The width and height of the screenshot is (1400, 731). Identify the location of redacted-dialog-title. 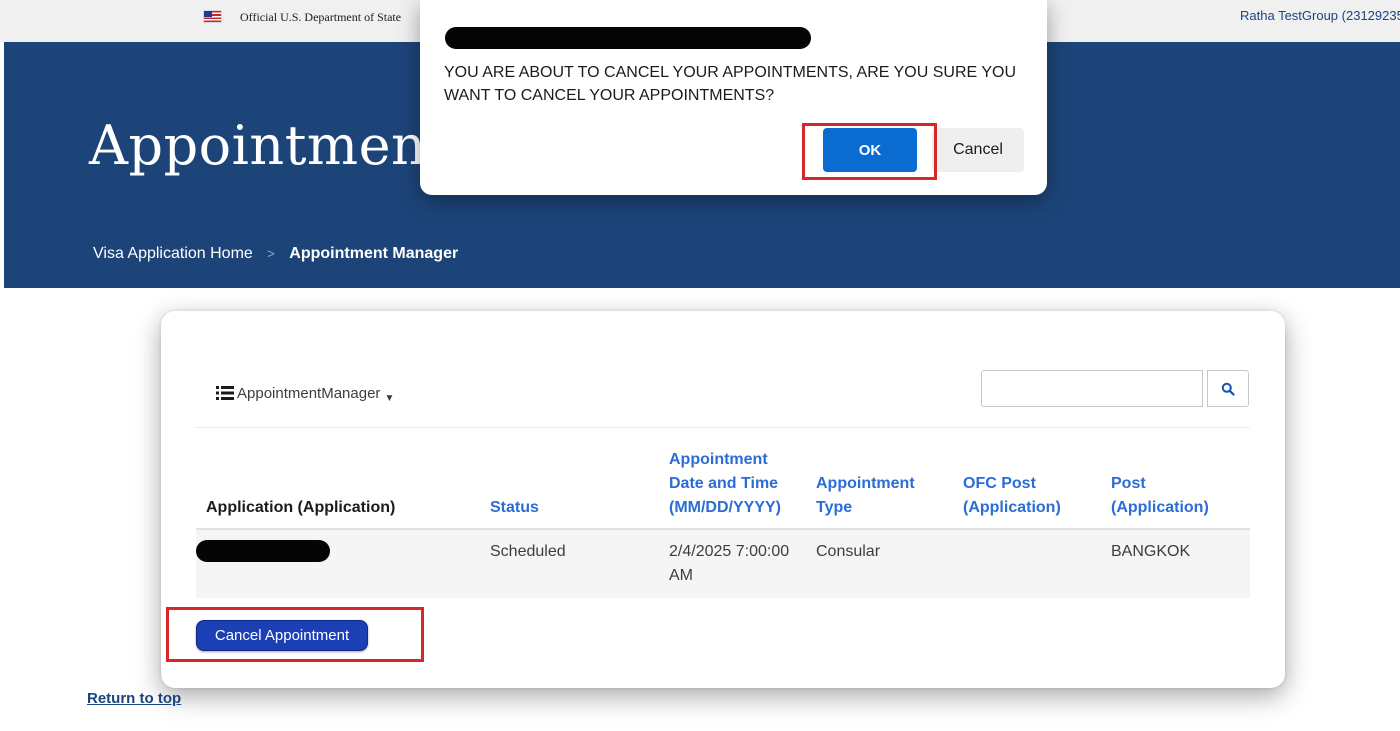
(628, 38).